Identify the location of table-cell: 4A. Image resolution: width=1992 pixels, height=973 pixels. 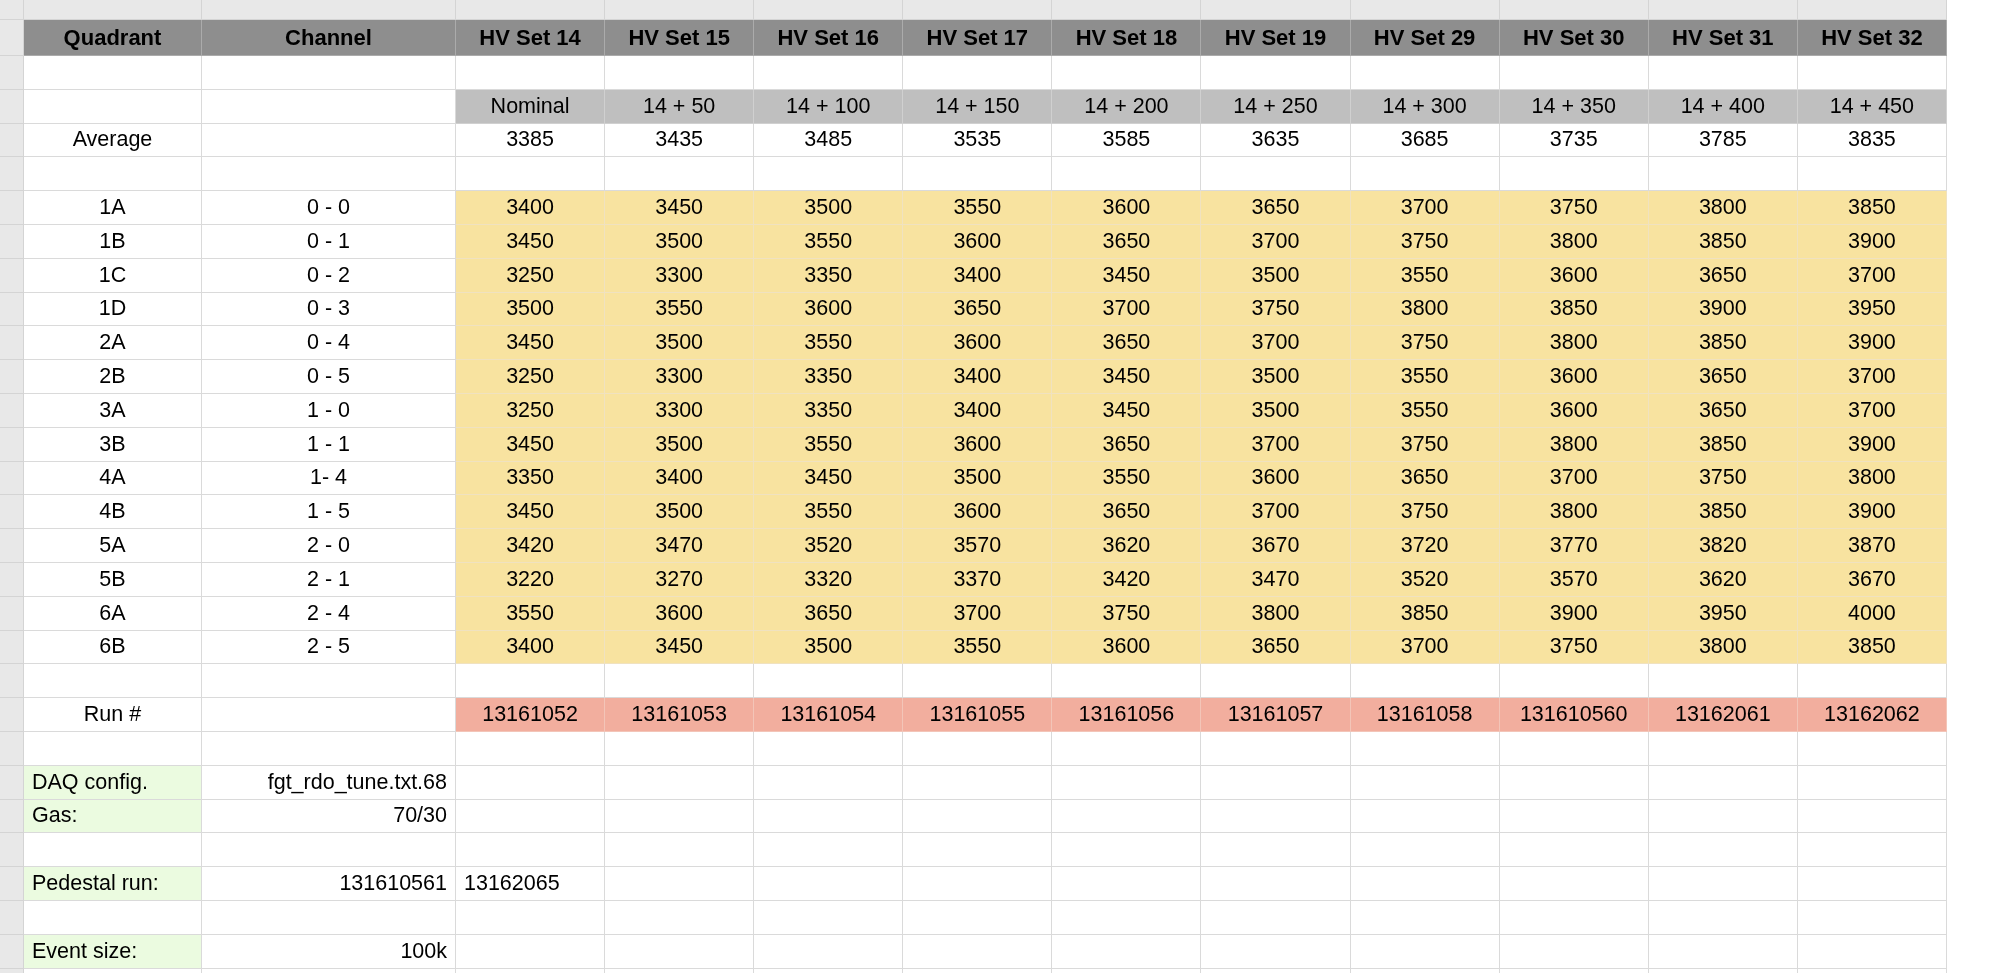
(113, 478).